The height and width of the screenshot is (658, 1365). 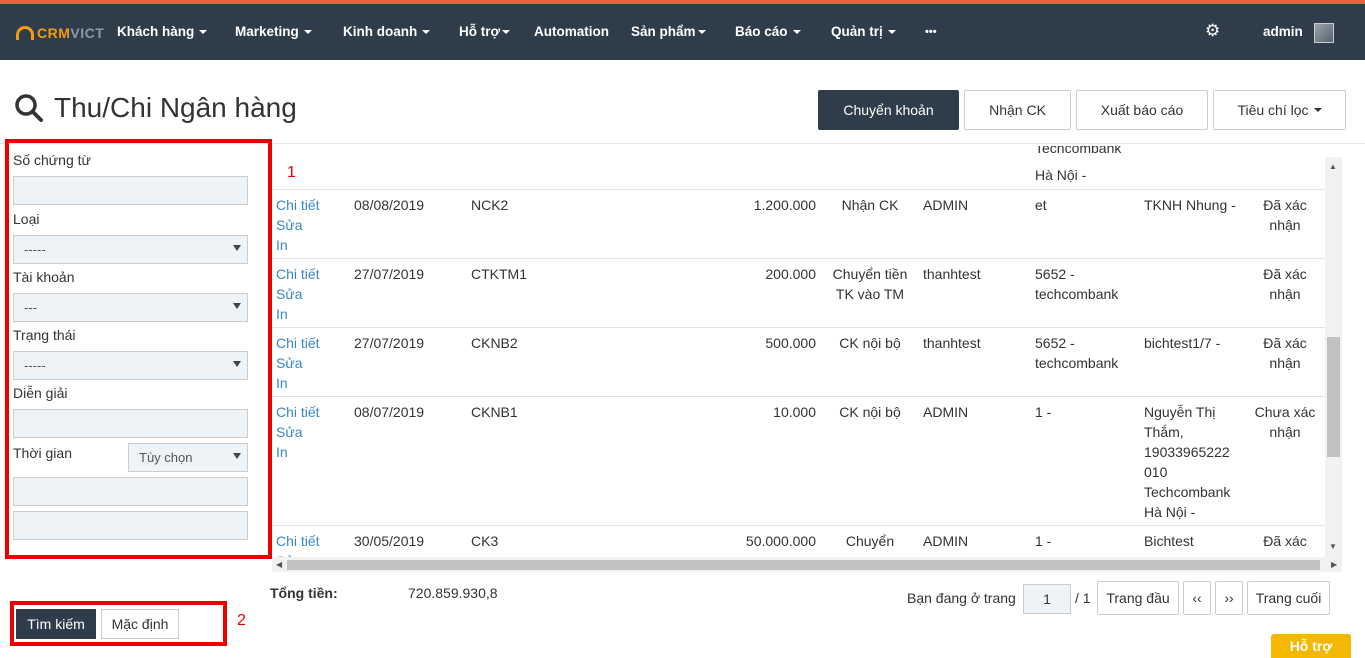 I want to click on gear-icon: ⚙, so click(x=1214, y=31).